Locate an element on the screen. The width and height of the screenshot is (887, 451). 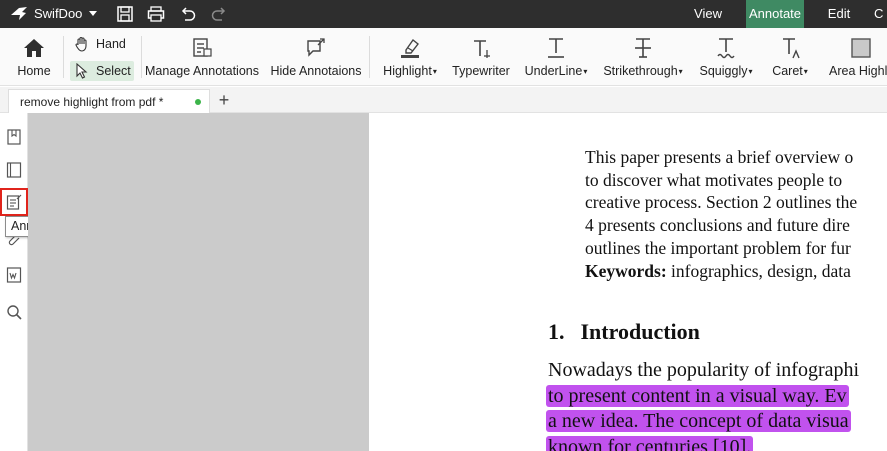
cursor-arrow-icon is located at coordinates (82, 71).